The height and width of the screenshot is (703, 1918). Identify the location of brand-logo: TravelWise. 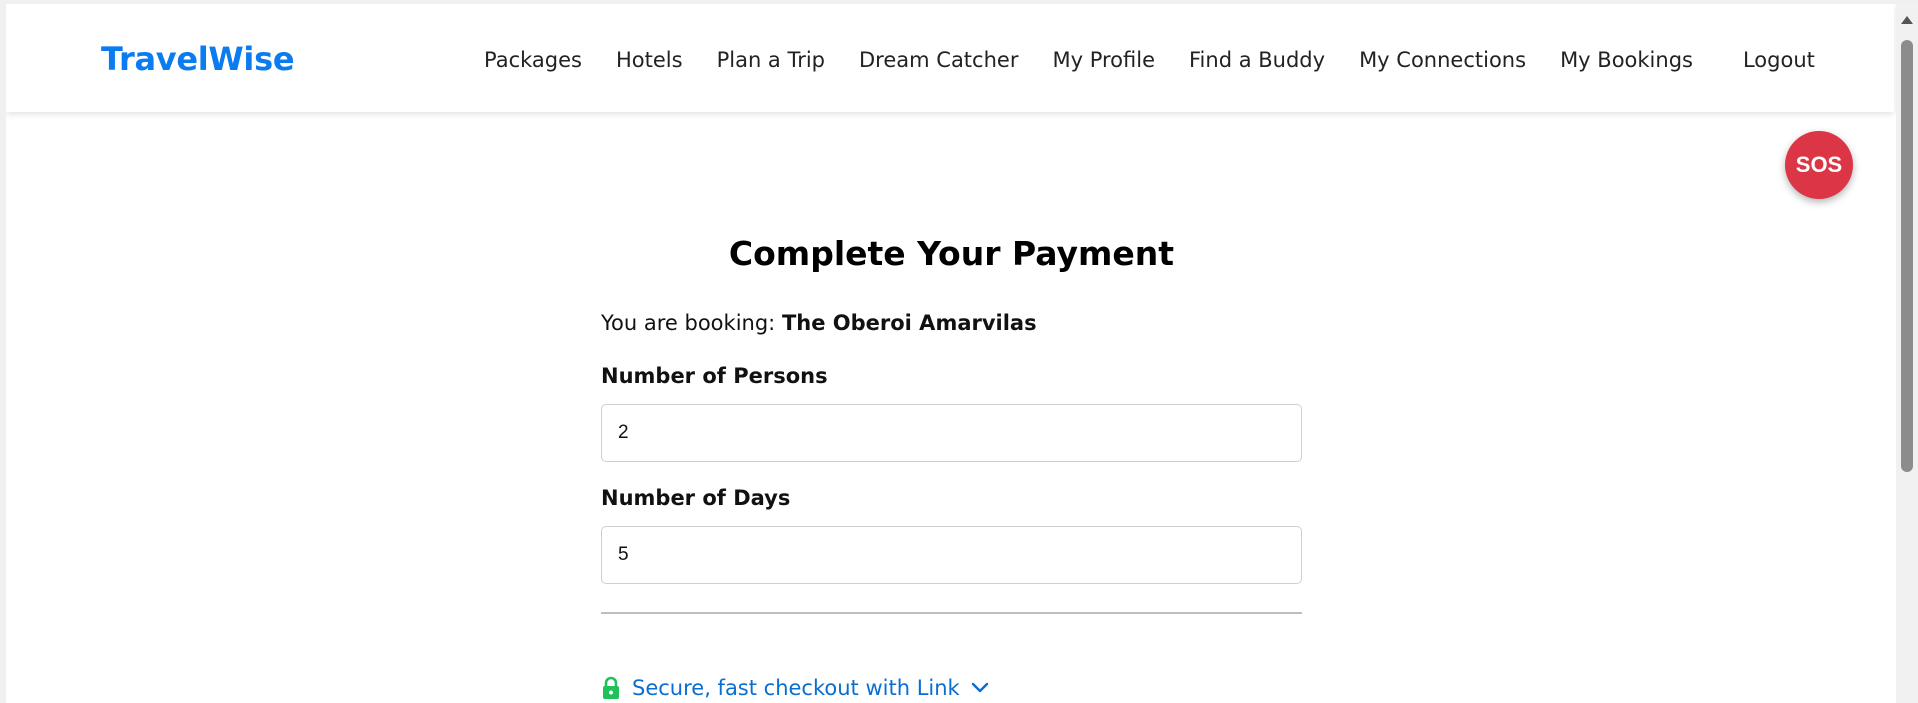
(198, 59).